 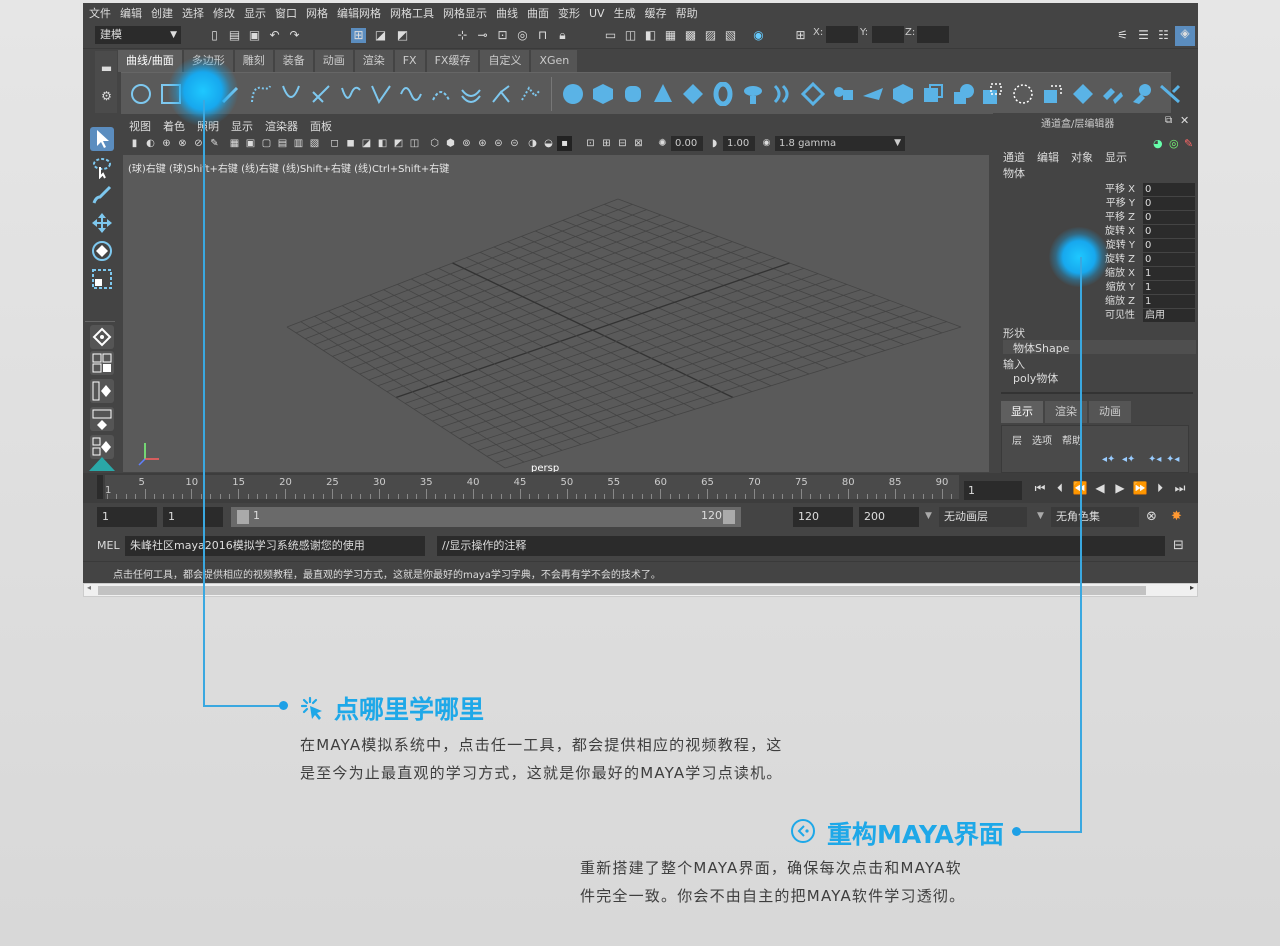 I want to click on single-view-layout, so click(x=102, y=337).